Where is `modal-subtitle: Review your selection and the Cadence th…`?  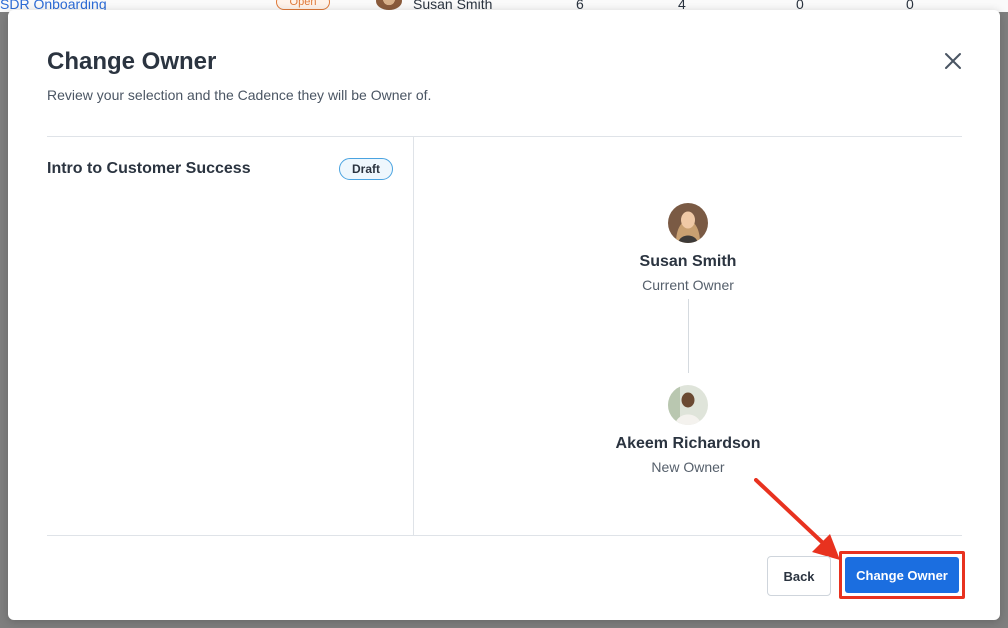
modal-subtitle: Review your selection and the Cadence th… is located at coordinates (239, 95).